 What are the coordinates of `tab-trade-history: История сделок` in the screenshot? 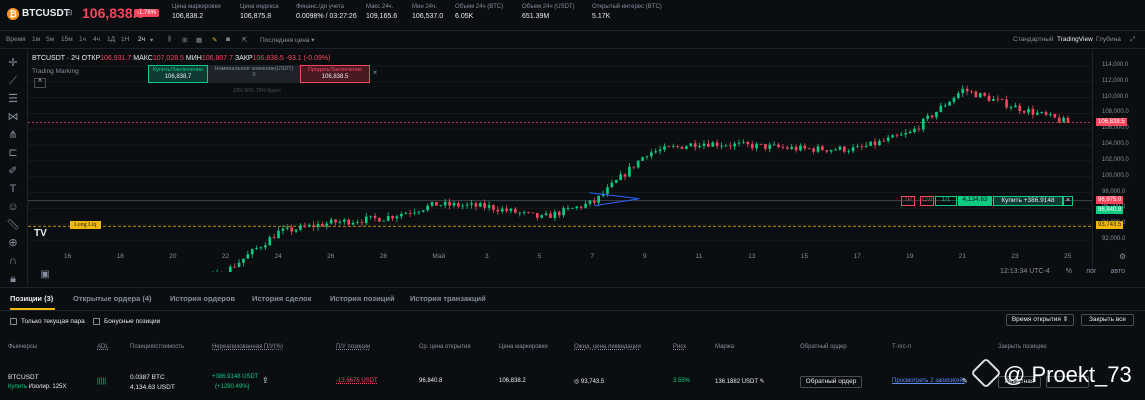 It's located at (281, 298).